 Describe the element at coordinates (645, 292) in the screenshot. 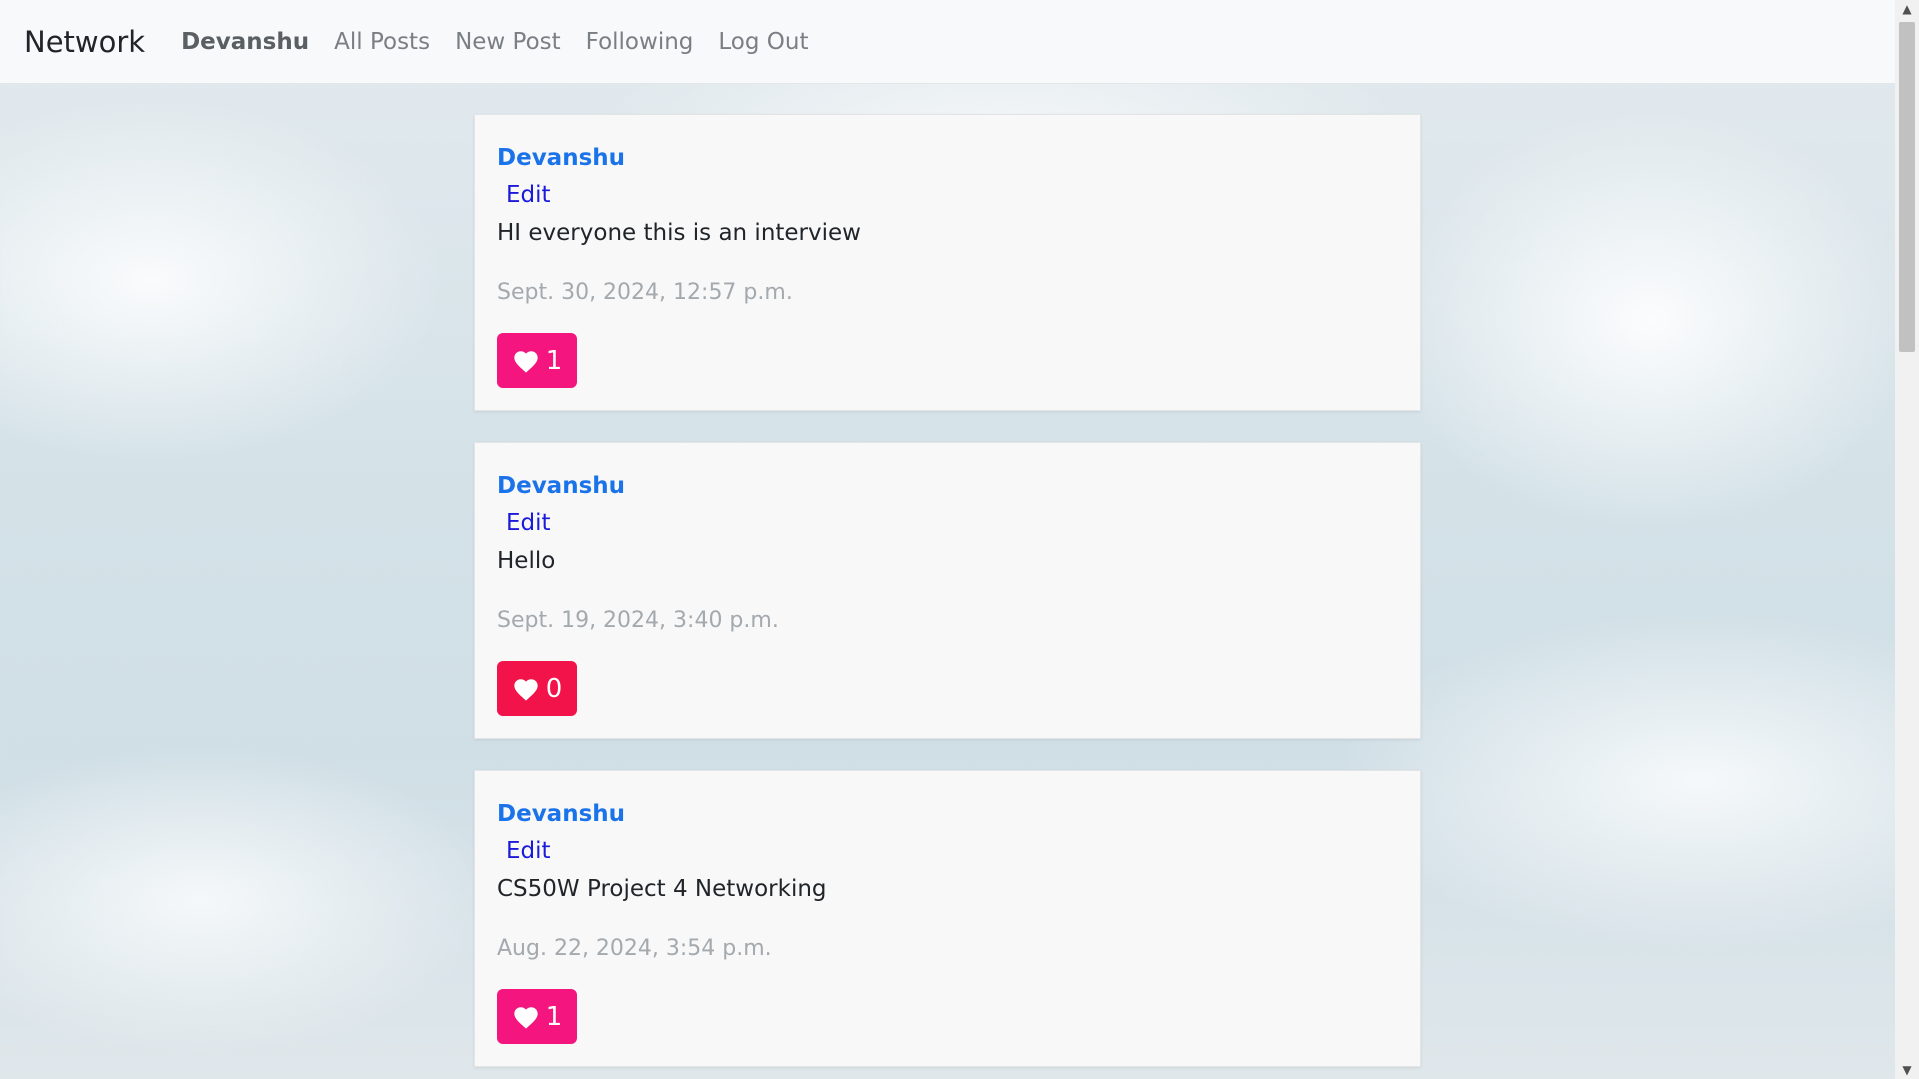

I see `post-timestamp: Sept. 30, 2024, 12:57 p.m.` at that location.